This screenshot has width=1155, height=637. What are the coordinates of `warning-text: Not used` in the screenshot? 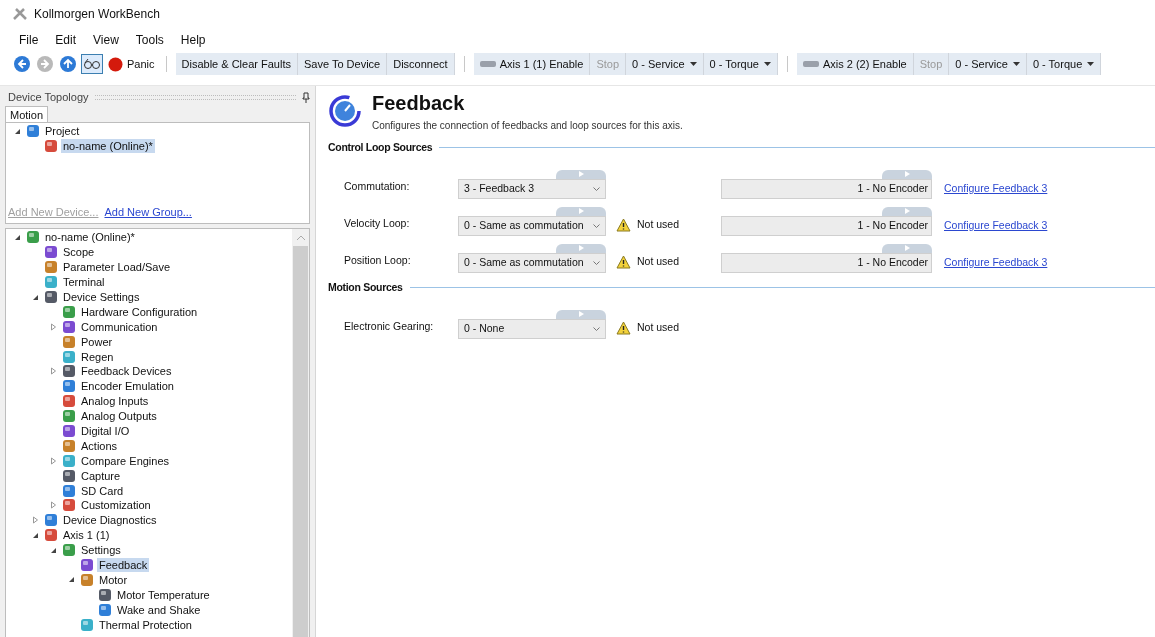 It's located at (658, 261).